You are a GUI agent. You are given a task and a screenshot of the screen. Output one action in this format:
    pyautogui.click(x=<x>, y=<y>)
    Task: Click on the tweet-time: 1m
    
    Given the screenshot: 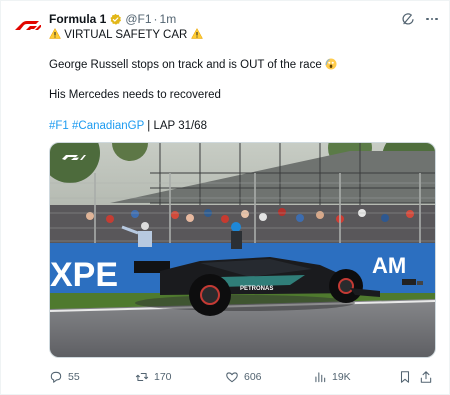 What is the action you would take?
    pyautogui.click(x=168, y=19)
    